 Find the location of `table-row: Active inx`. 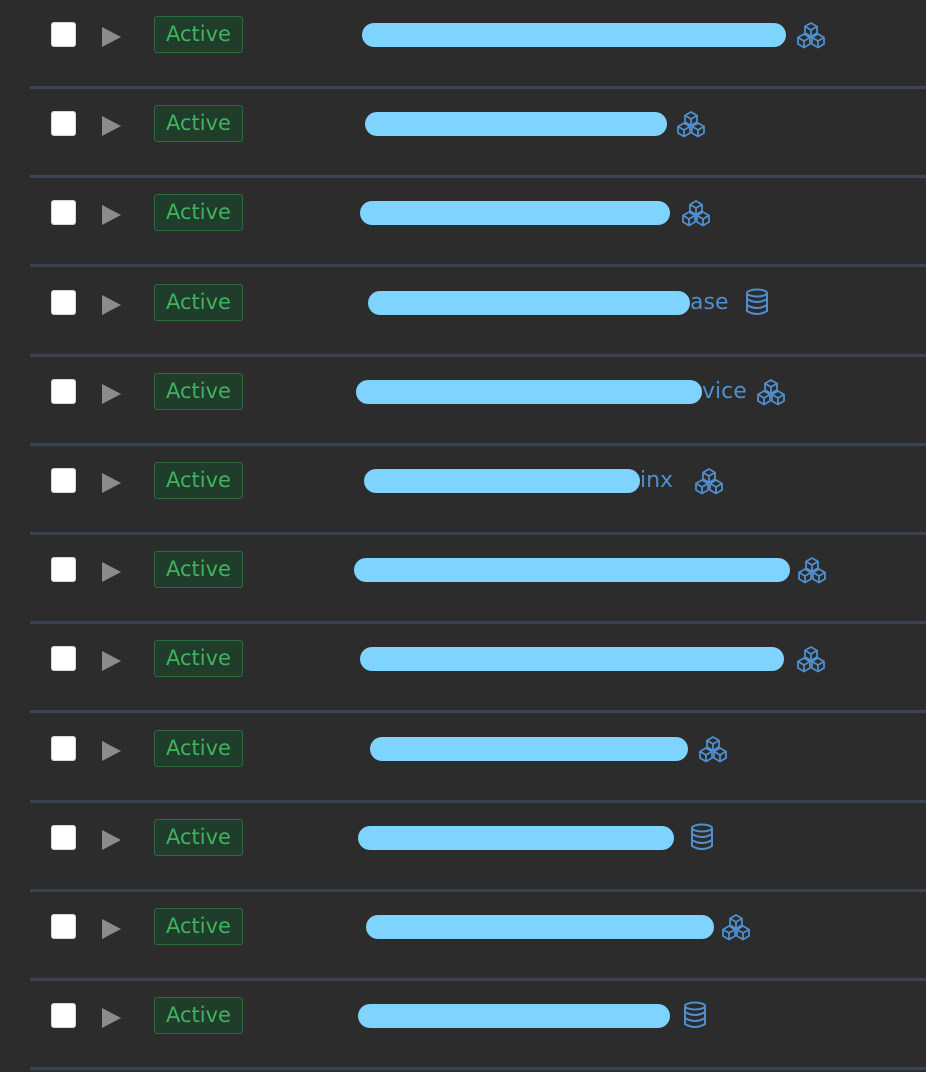

table-row: Active inx is located at coordinates (463, 490).